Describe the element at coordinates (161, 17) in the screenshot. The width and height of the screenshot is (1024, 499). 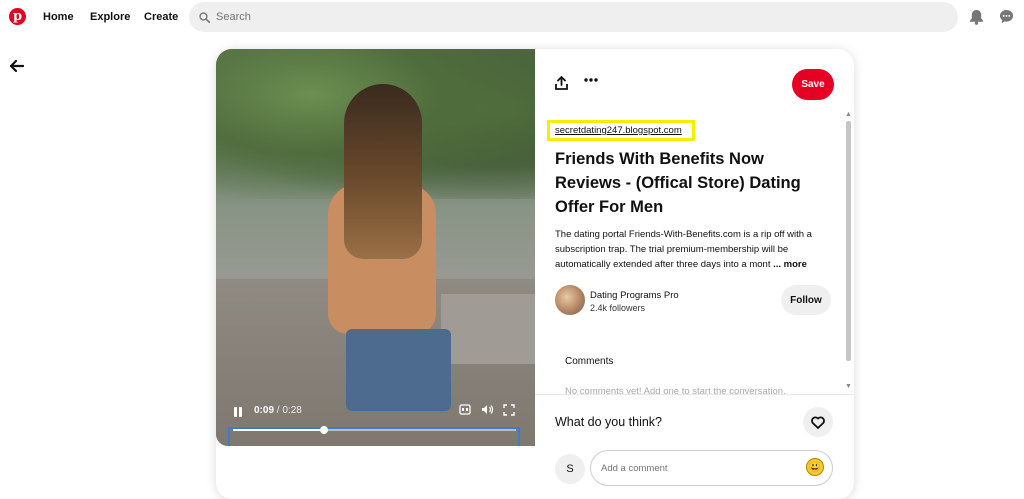
I see `nav-create-link: Create` at that location.